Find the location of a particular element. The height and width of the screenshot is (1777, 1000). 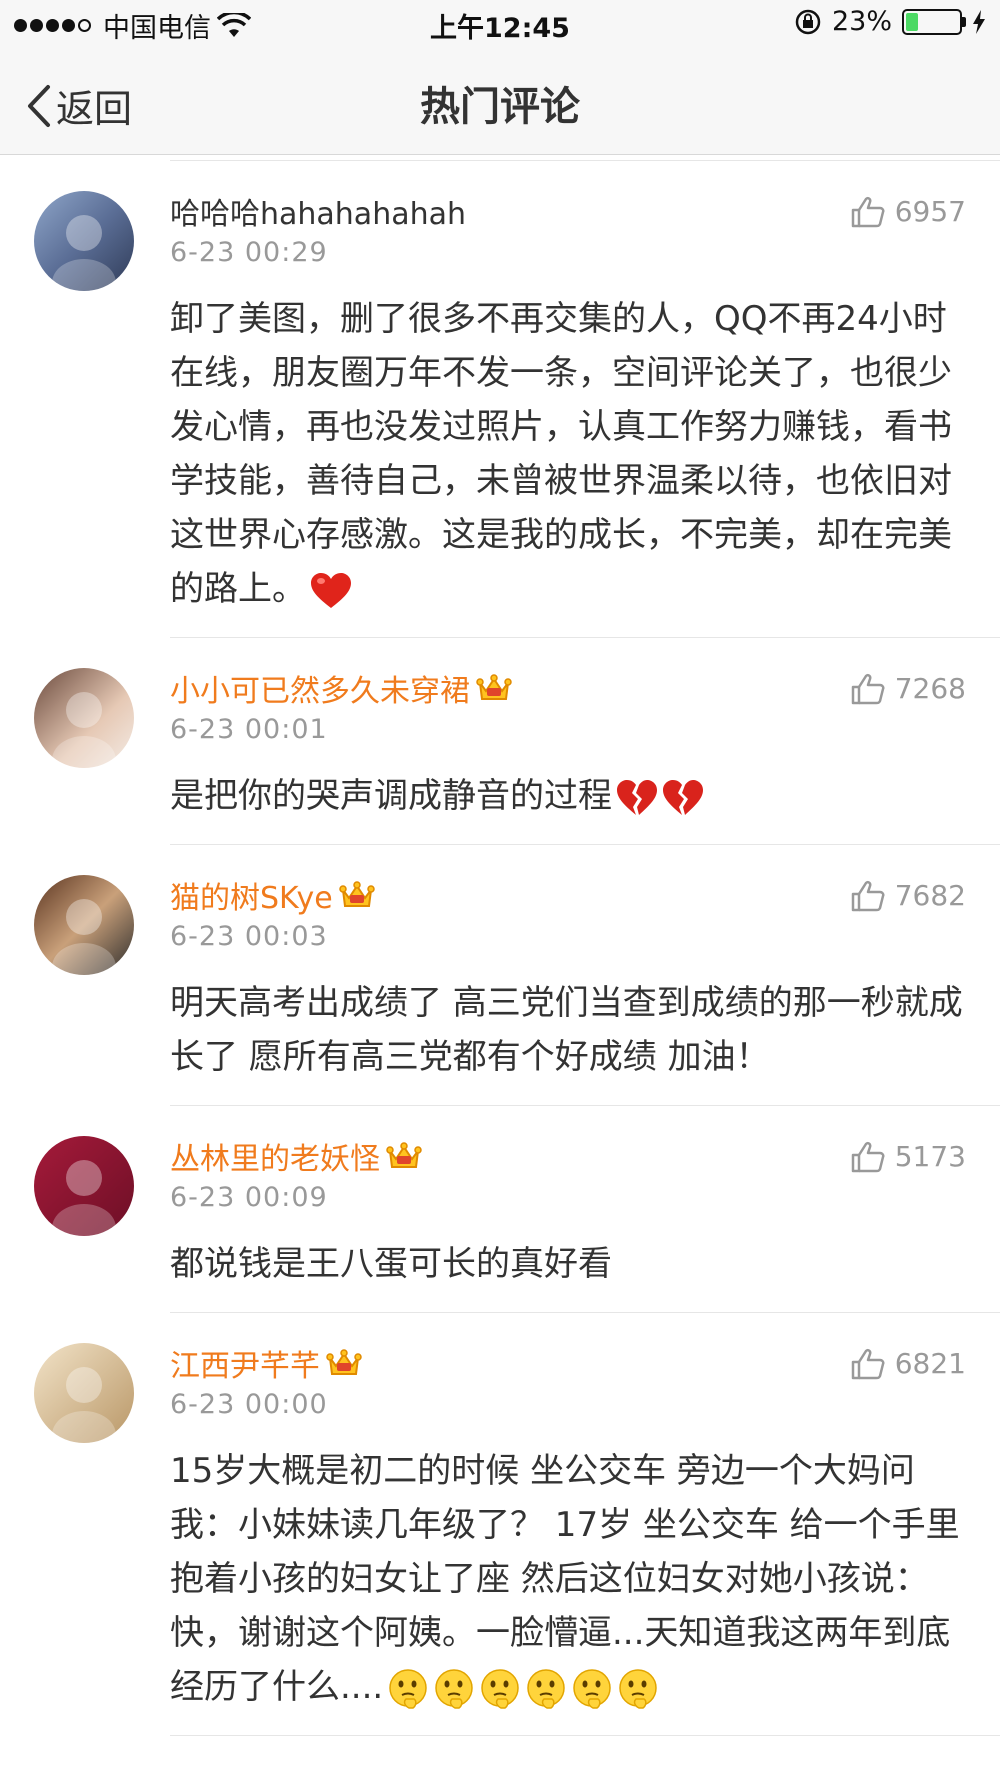

comment-date: 6-23 00:29 is located at coordinates (249, 252).